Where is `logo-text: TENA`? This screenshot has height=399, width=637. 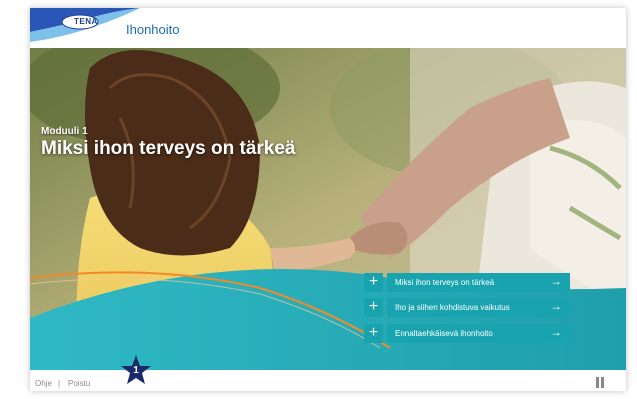
logo-text: TENA is located at coordinates (86, 21).